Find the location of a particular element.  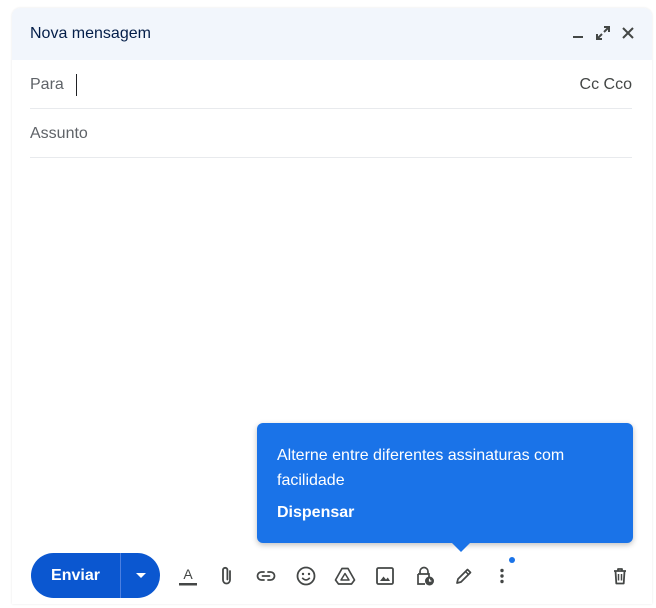

to-label: Para is located at coordinates (47, 84).